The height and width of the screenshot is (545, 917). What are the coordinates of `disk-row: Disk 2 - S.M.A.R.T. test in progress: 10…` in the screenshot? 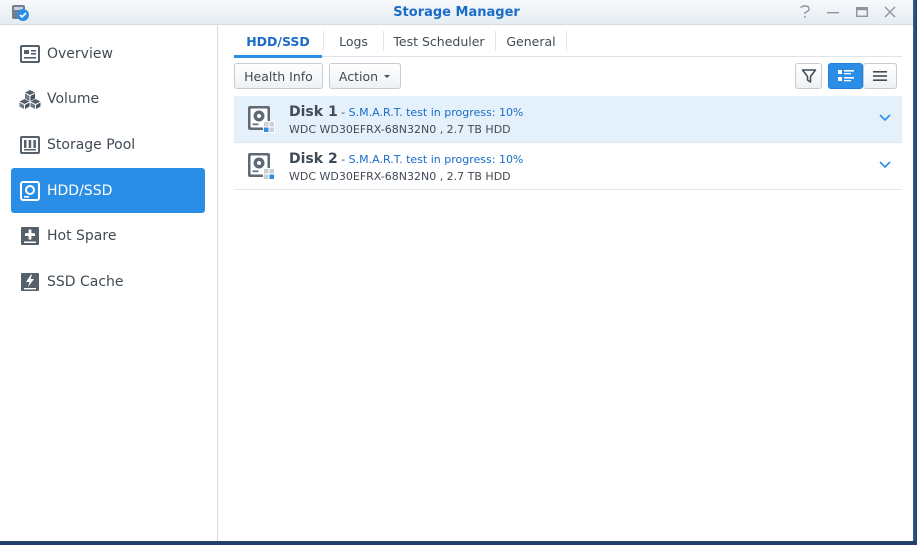 It's located at (568, 166).